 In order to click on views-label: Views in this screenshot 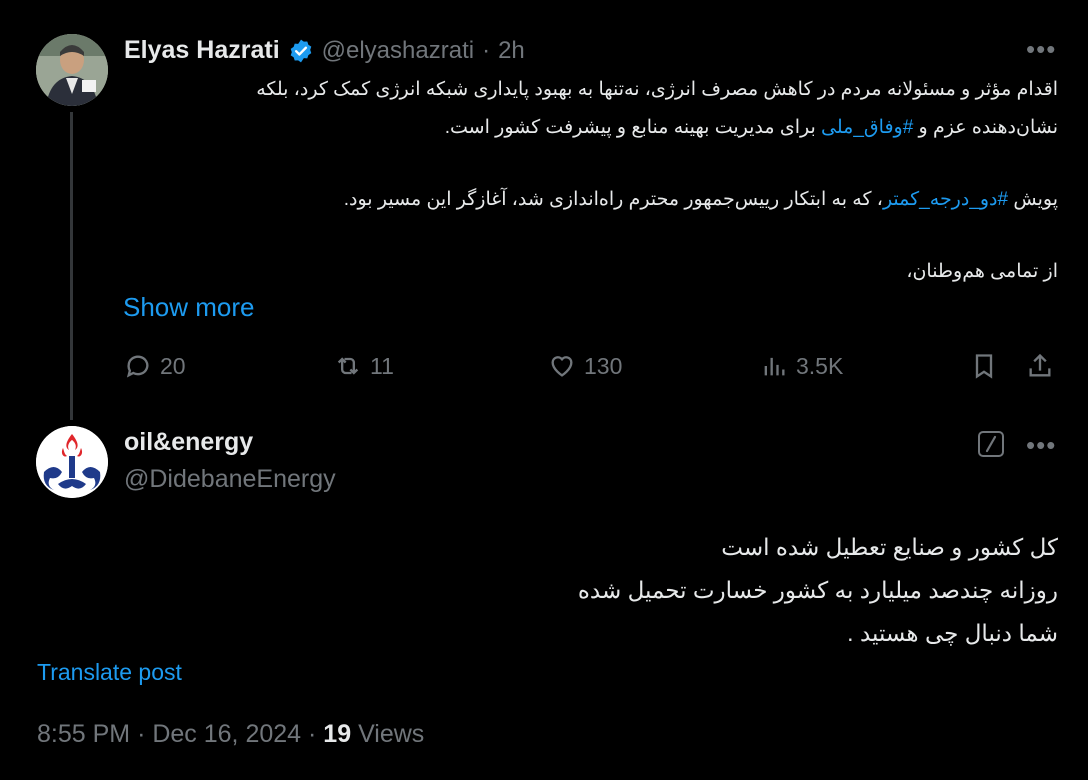, I will do `click(391, 734)`.